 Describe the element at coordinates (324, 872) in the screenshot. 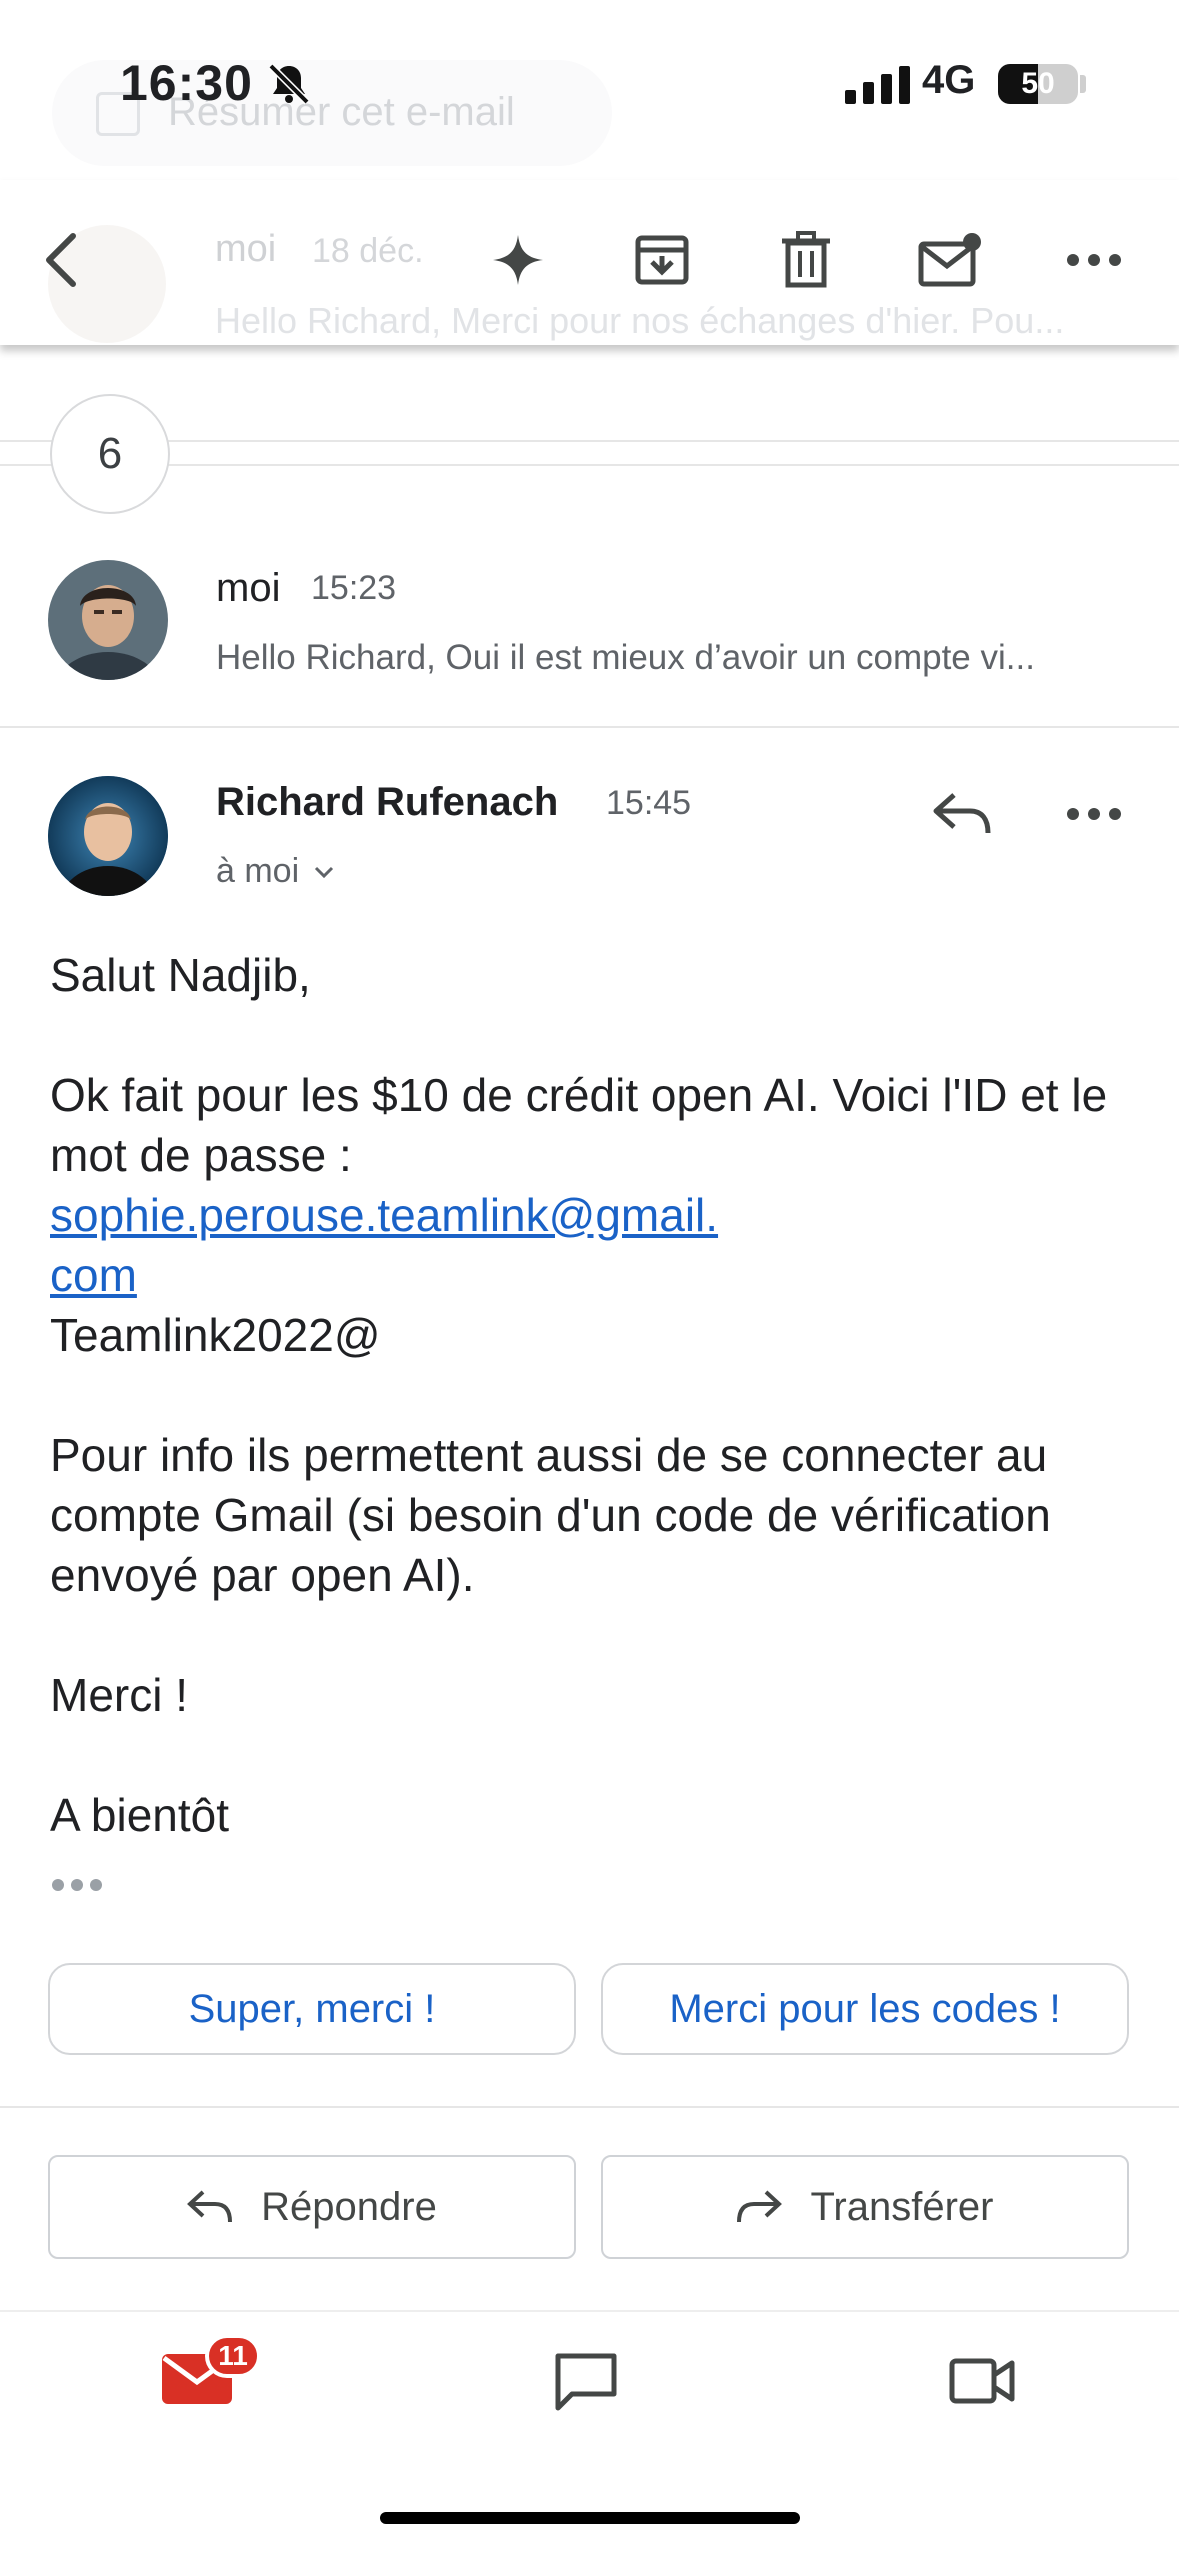

I see `chevron-down-icon` at that location.